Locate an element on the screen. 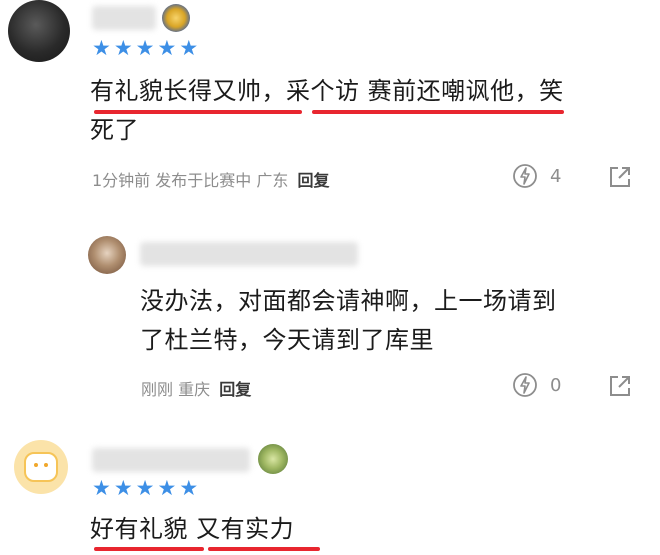  comment-meta: 1分钟前 发布于比赛中 广东 回复 is located at coordinates (210, 179).